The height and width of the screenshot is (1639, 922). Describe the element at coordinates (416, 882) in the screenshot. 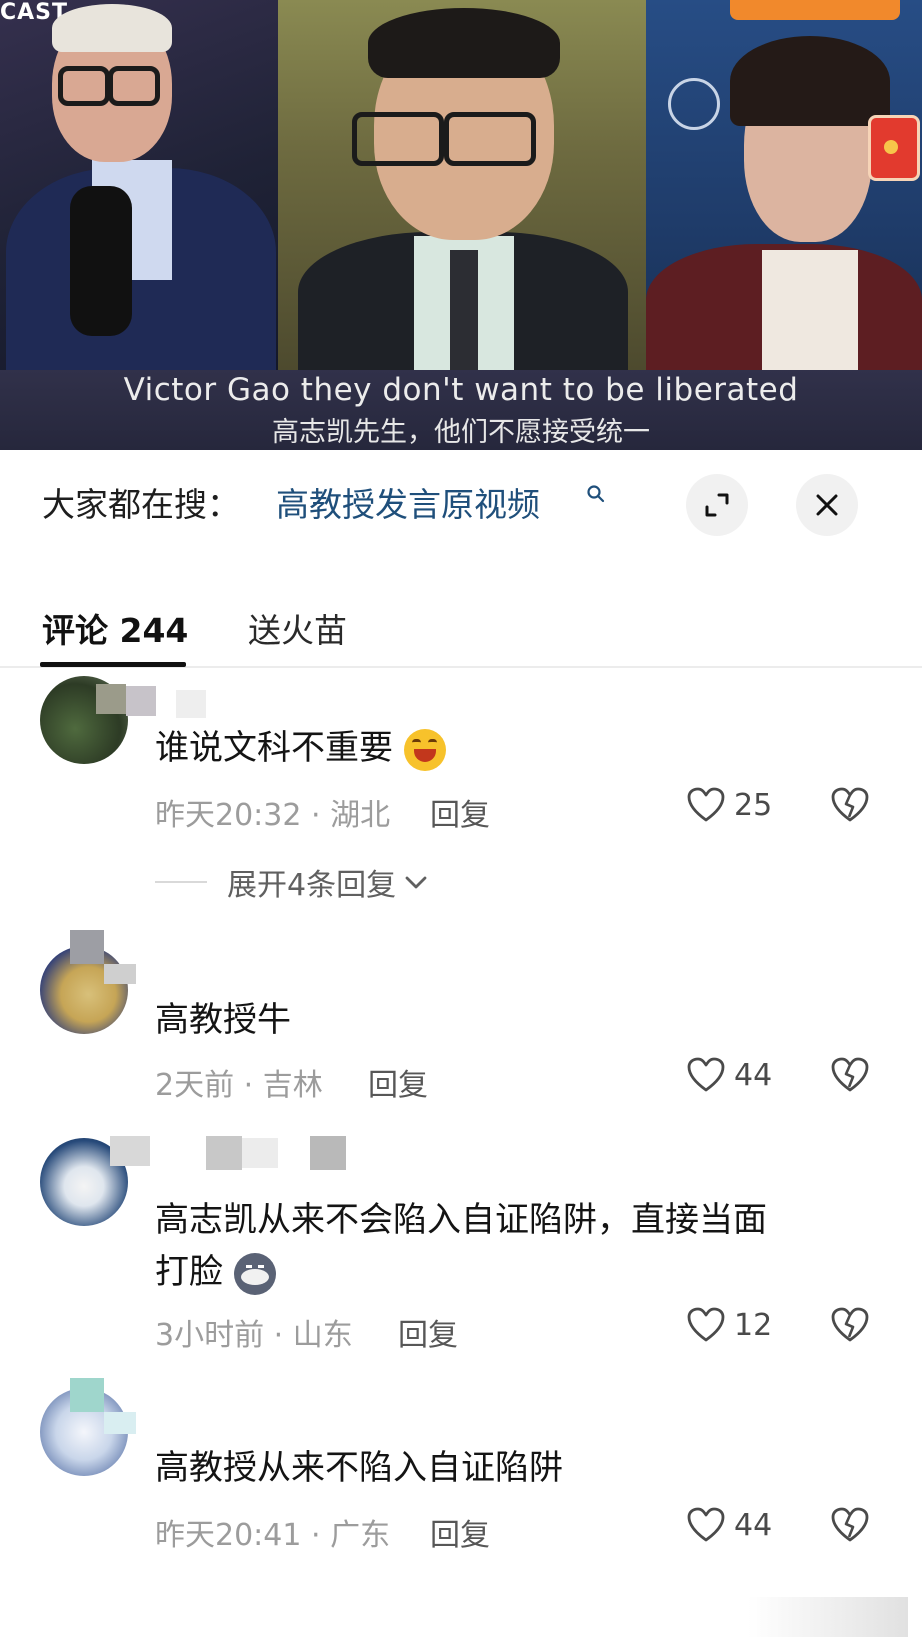

I see `chevron-down-icon` at that location.